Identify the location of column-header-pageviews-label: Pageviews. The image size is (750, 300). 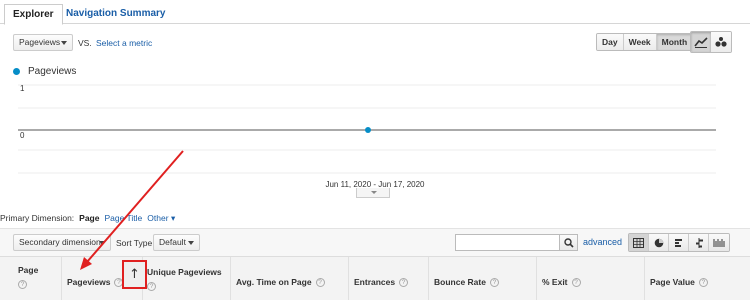
(89, 282).